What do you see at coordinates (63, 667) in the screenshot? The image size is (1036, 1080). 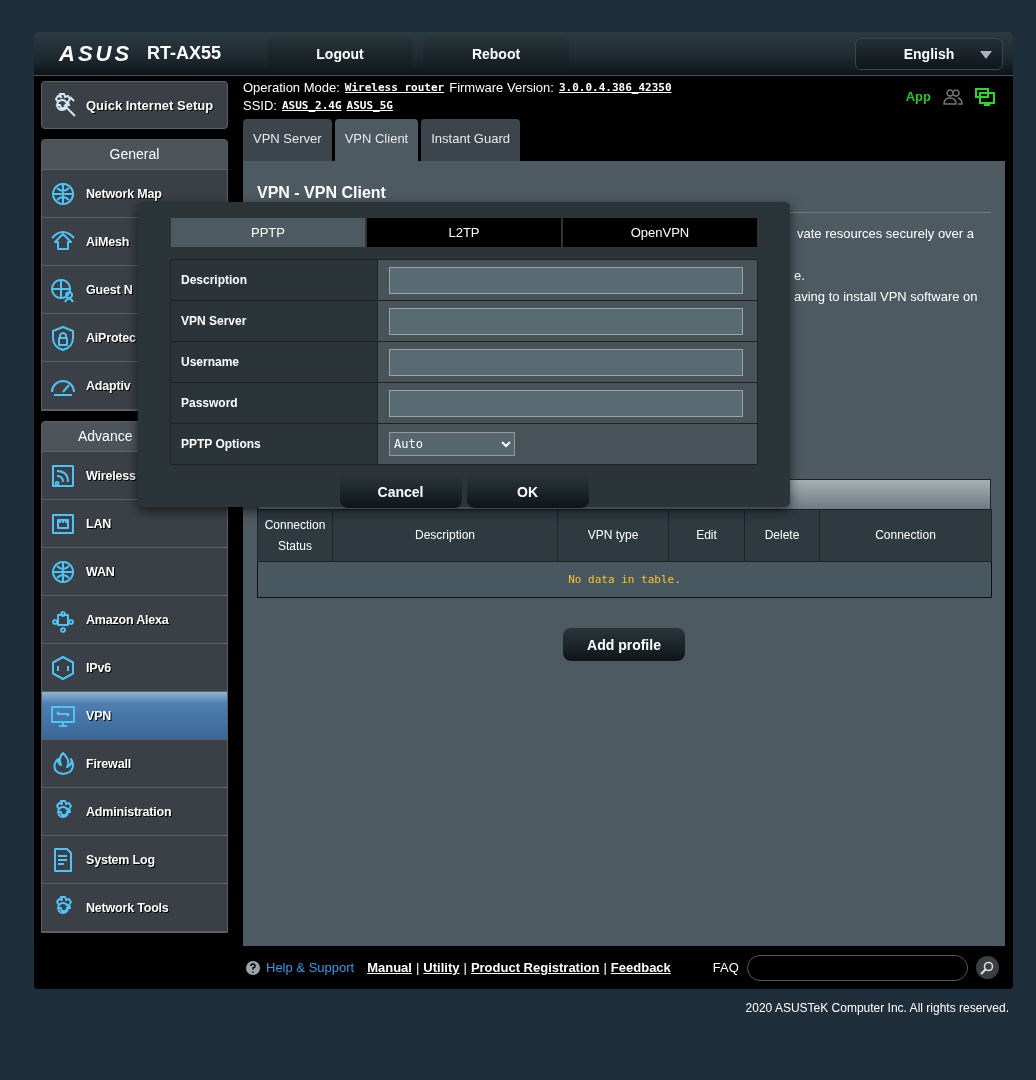 I see `hexagon-icon` at bounding box center [63, 667].